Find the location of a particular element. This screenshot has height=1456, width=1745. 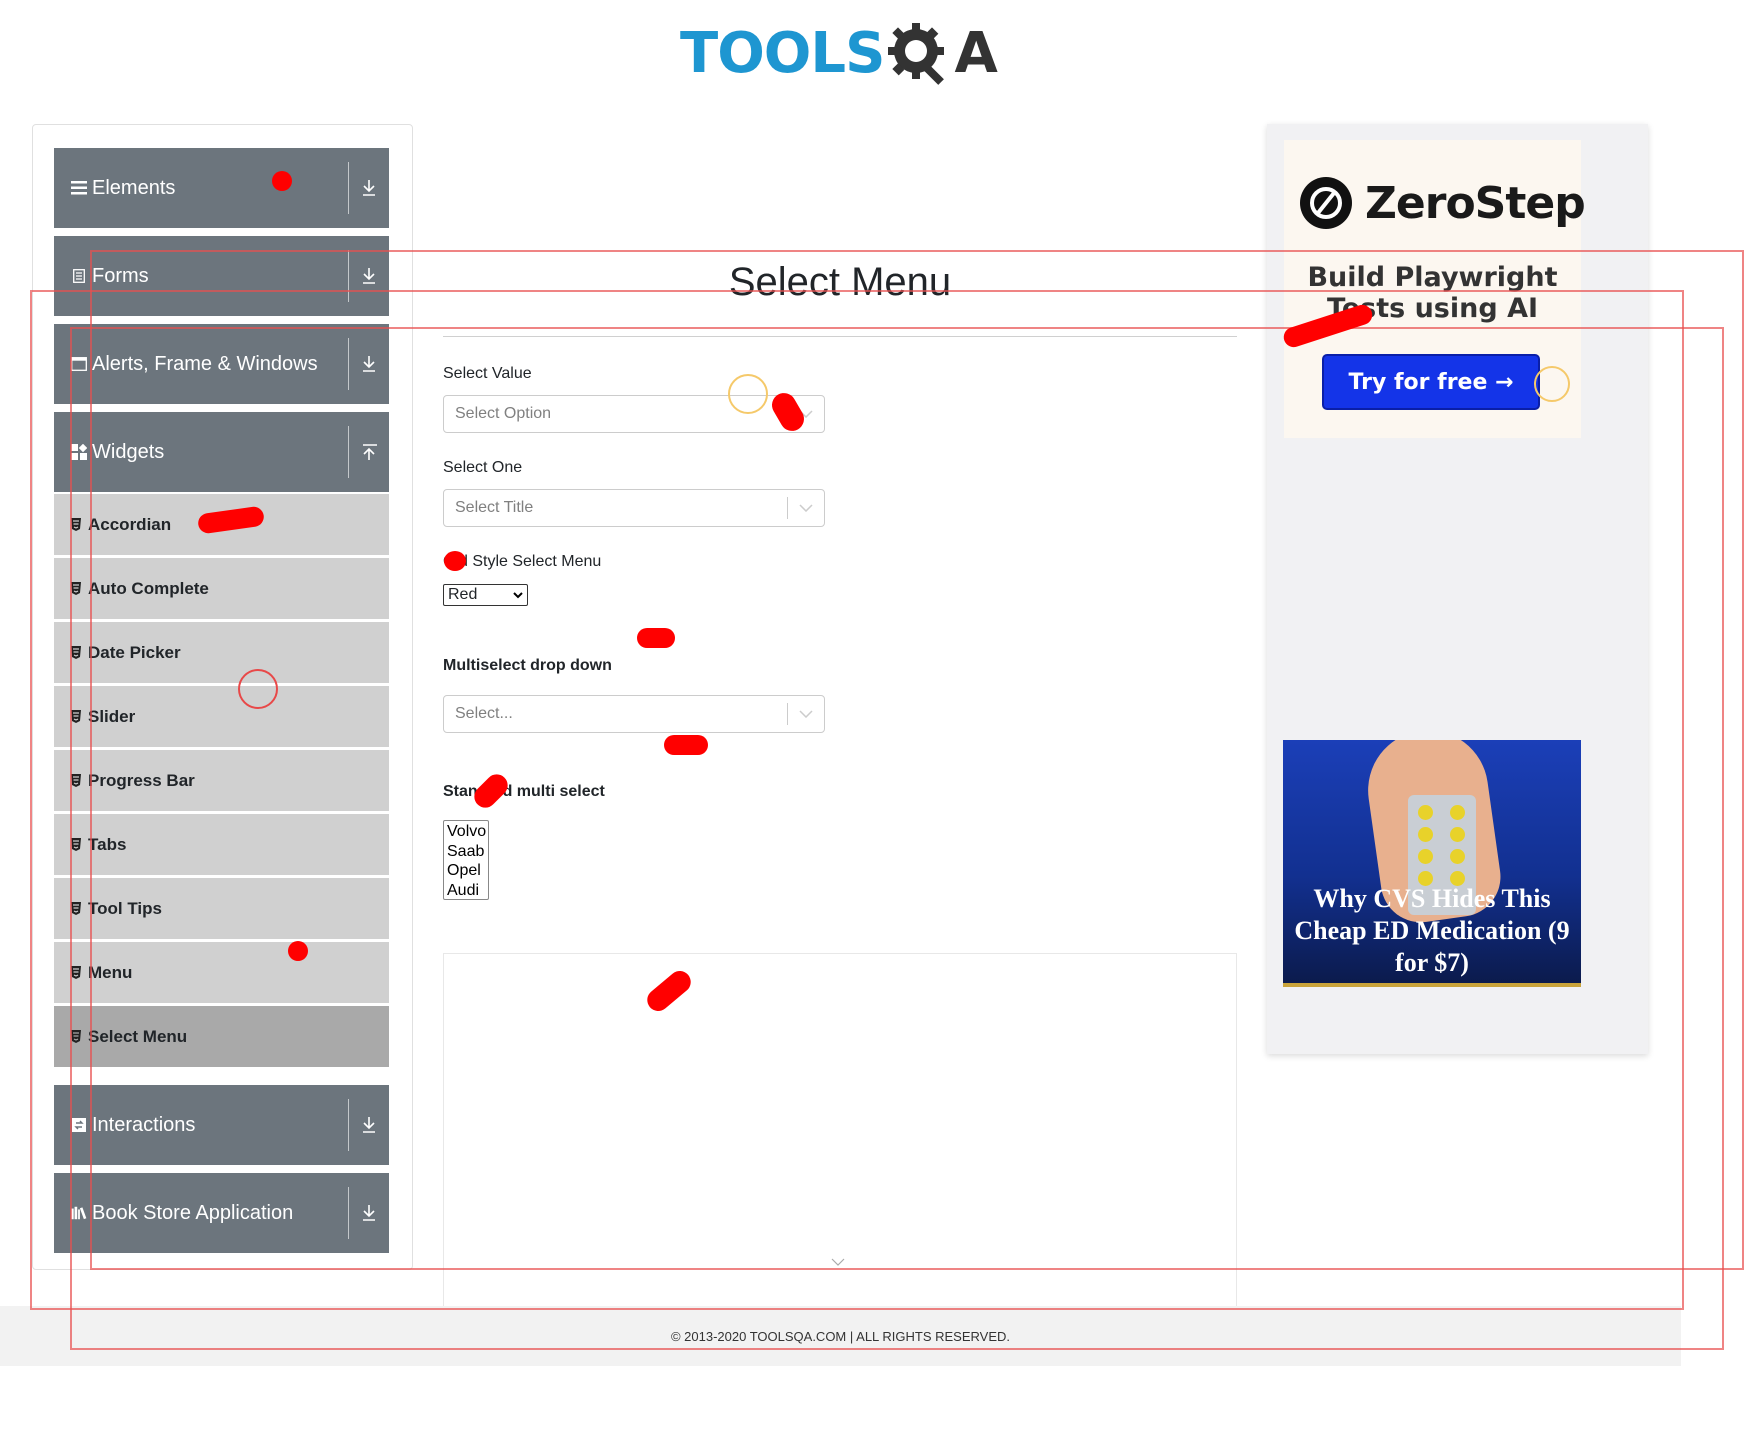

old-style-select-value: Red is located at coordinates (463, 594).